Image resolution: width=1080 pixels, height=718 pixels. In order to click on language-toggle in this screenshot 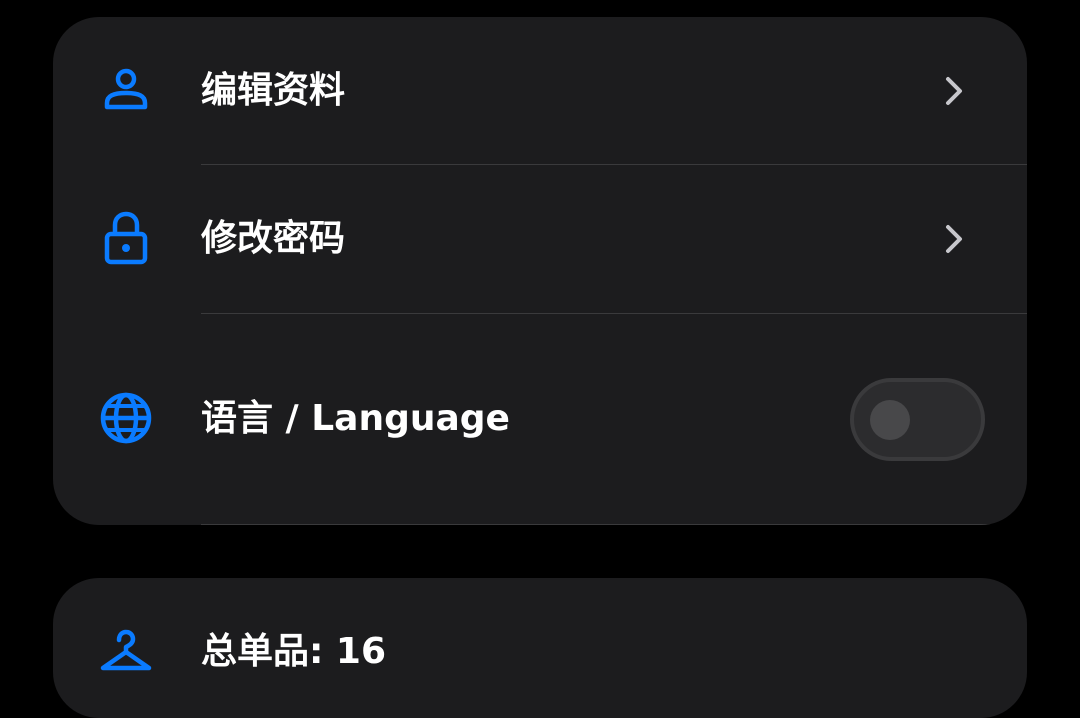, I will do `click(917, 419)`.